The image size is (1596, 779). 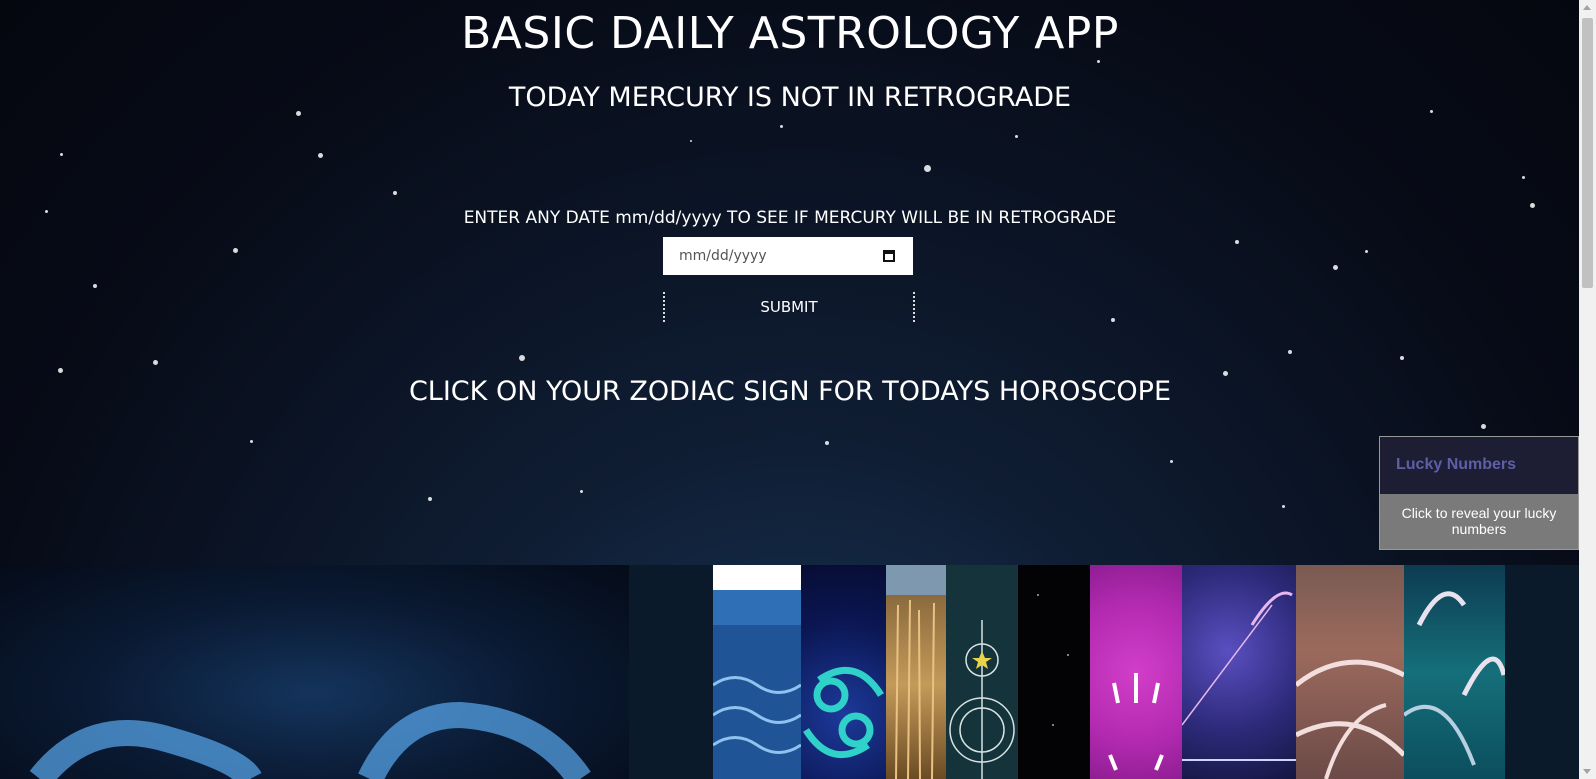 What do you see at coordinates (1454, 678) in the screenshot?
I see `wave-icon` at bounding box center [1454, 678].